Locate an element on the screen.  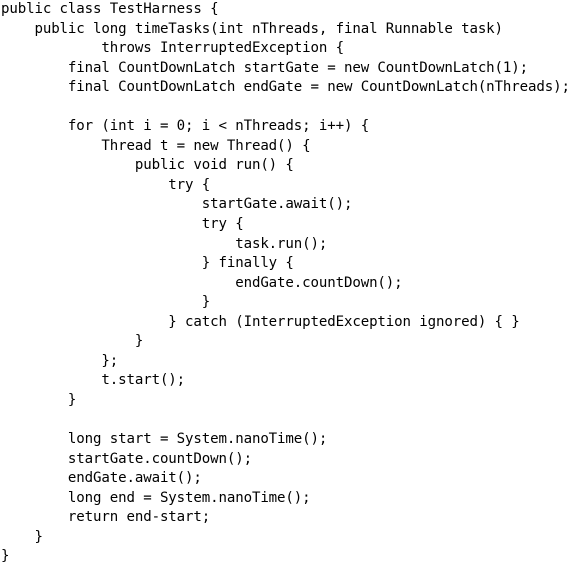
code-line: long end = System.nanoTime(); is located at coordinates (156, 497).